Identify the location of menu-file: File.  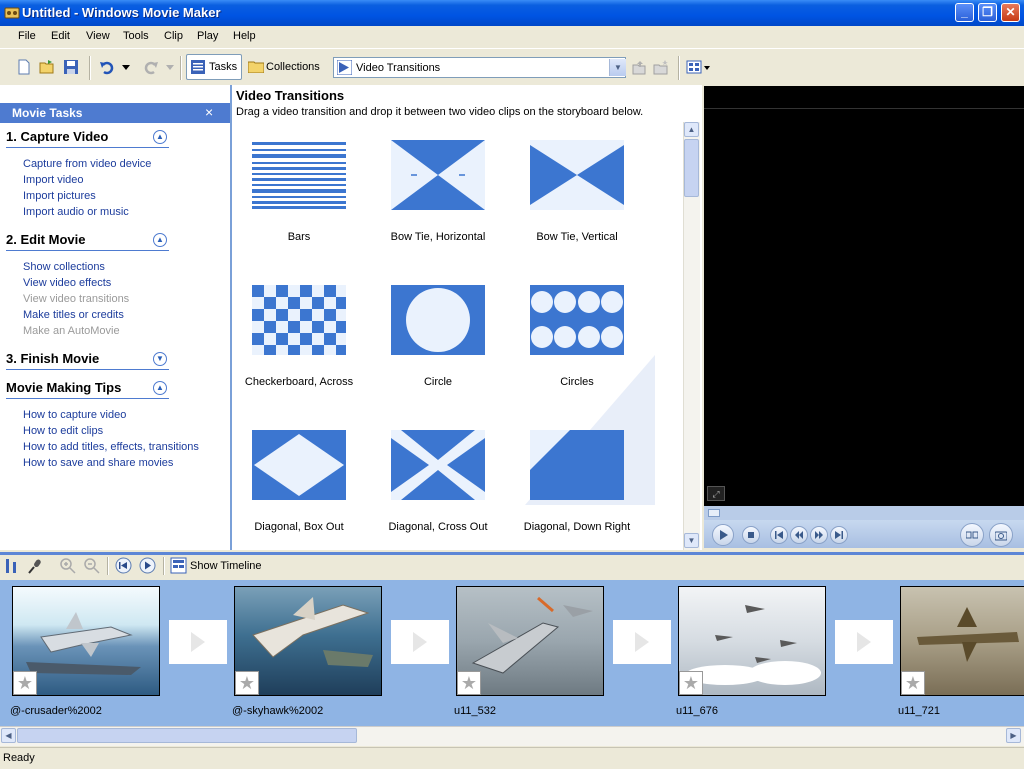
(27, 36).